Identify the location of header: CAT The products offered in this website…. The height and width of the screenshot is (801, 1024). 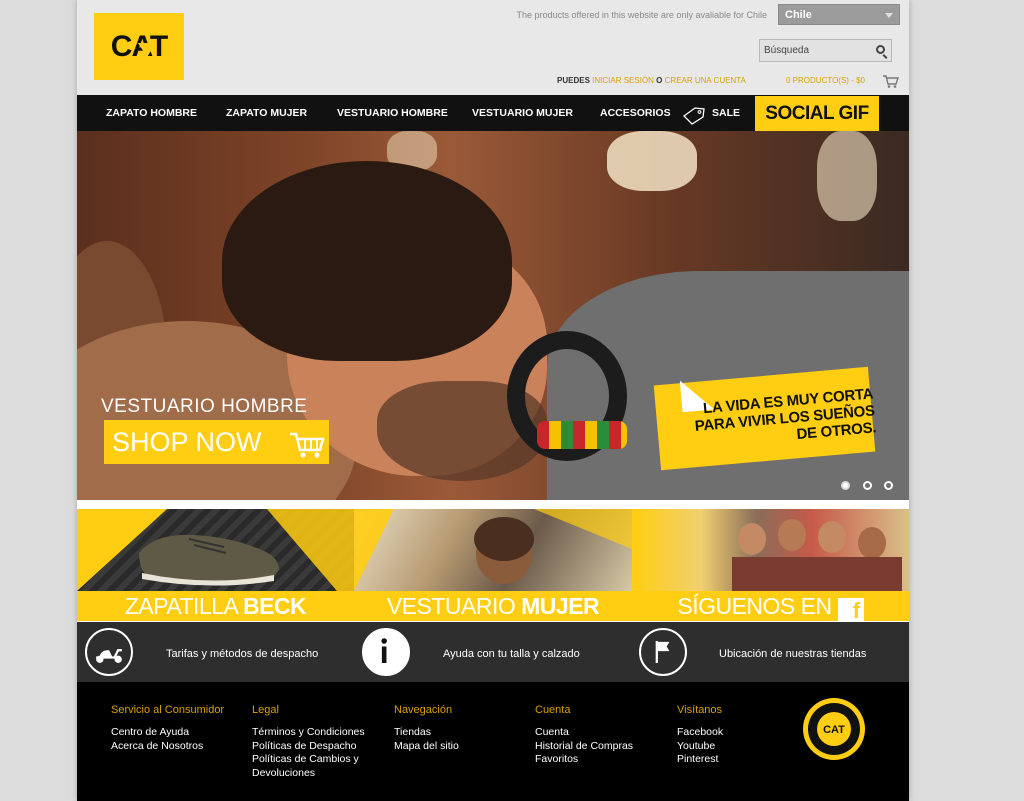
(493, 47).